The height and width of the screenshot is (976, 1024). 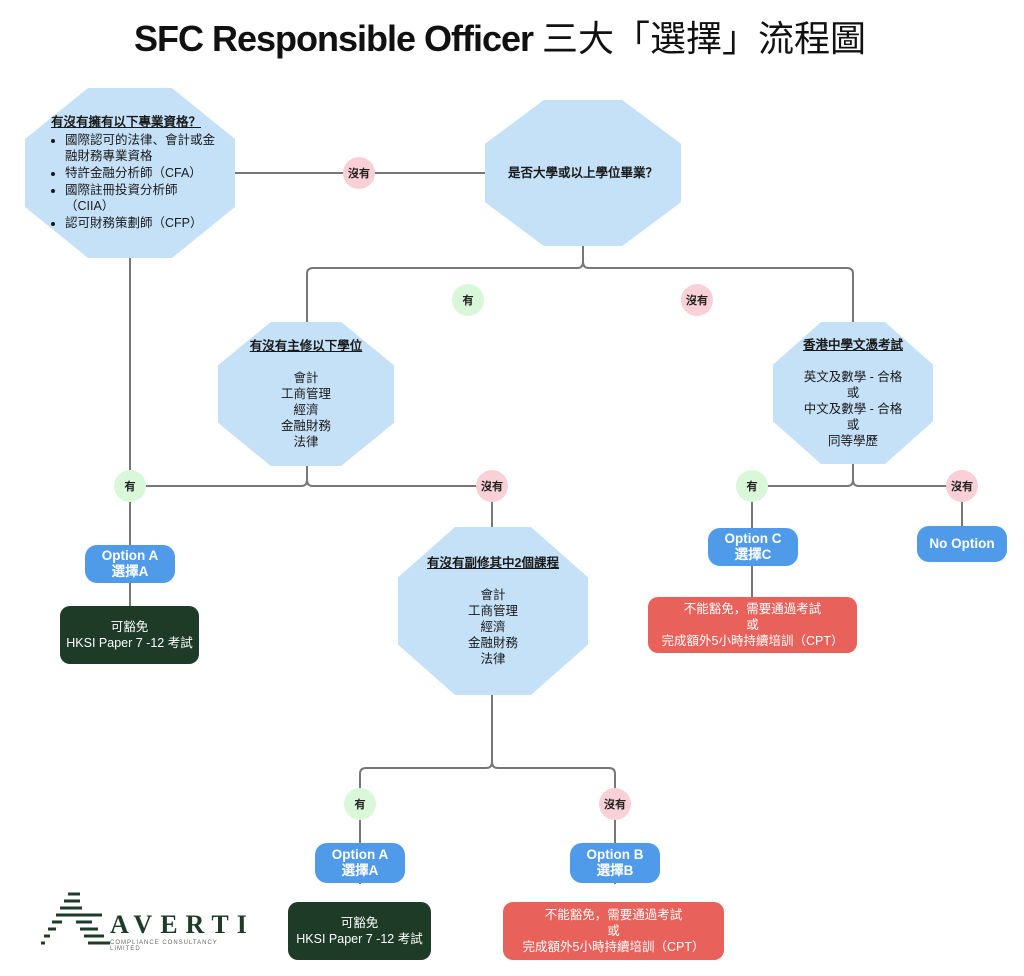 What do you see at coordinates (852, 345) in the screenshot?
I see `question-text: 香港中學文憑考試` at bounding box center [852, 345].